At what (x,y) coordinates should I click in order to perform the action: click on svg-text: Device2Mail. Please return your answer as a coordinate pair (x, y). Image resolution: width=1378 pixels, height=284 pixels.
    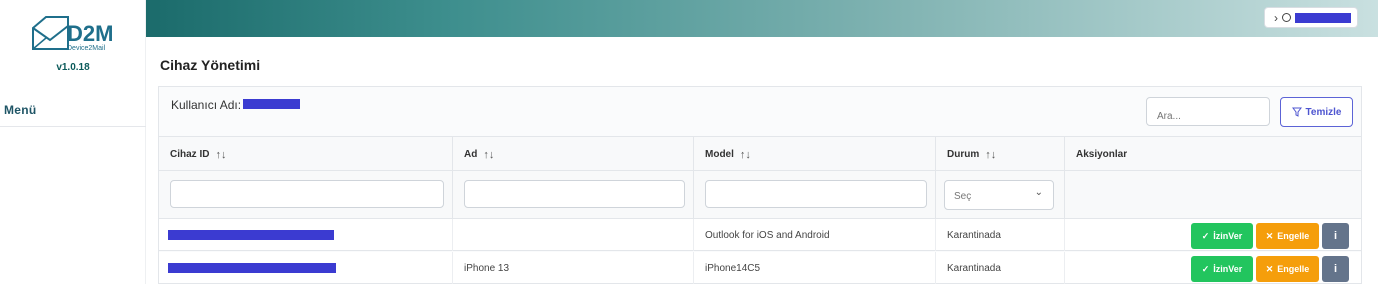
    Looking at the image, I should click on (86, 48).